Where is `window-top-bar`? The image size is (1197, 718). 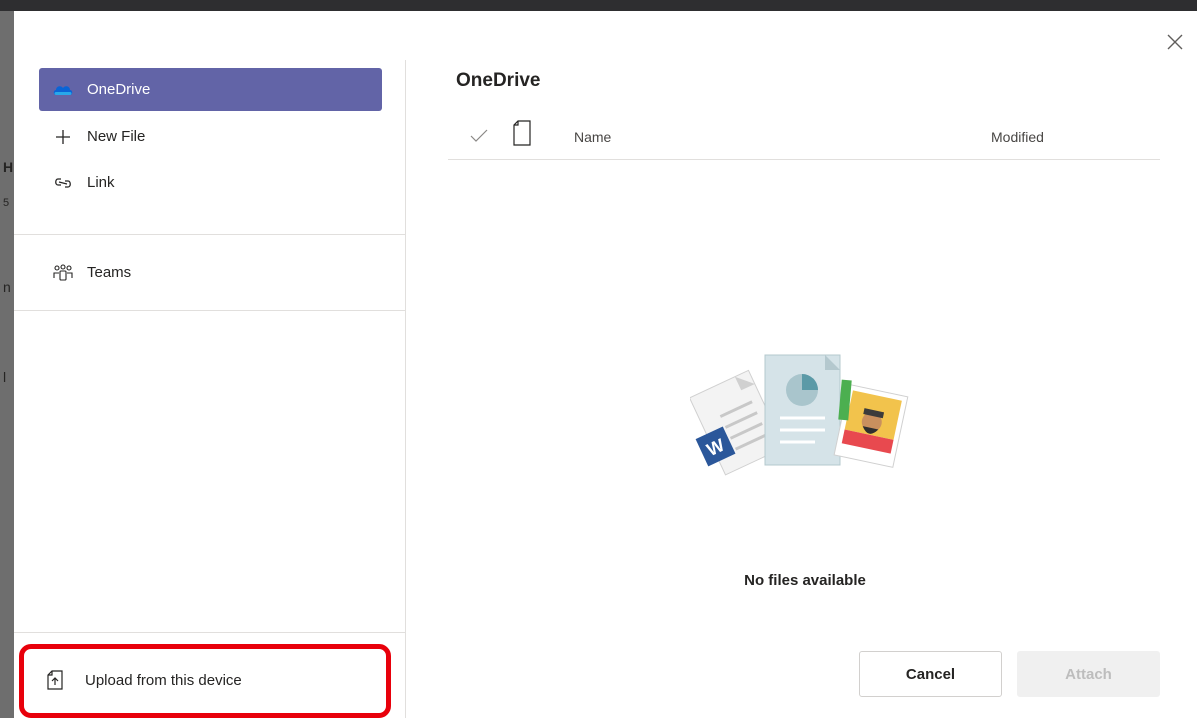
window-top-bar is located at coordinates (598, 5).